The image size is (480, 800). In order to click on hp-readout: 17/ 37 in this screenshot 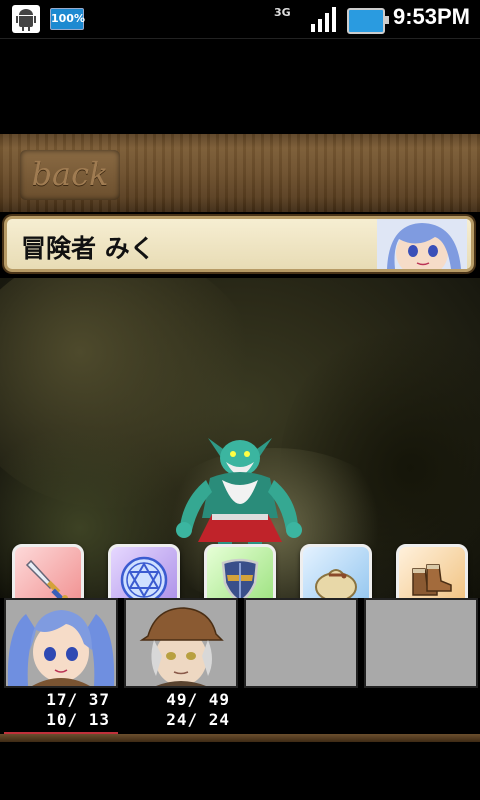, I will do `click(78, 699)`.